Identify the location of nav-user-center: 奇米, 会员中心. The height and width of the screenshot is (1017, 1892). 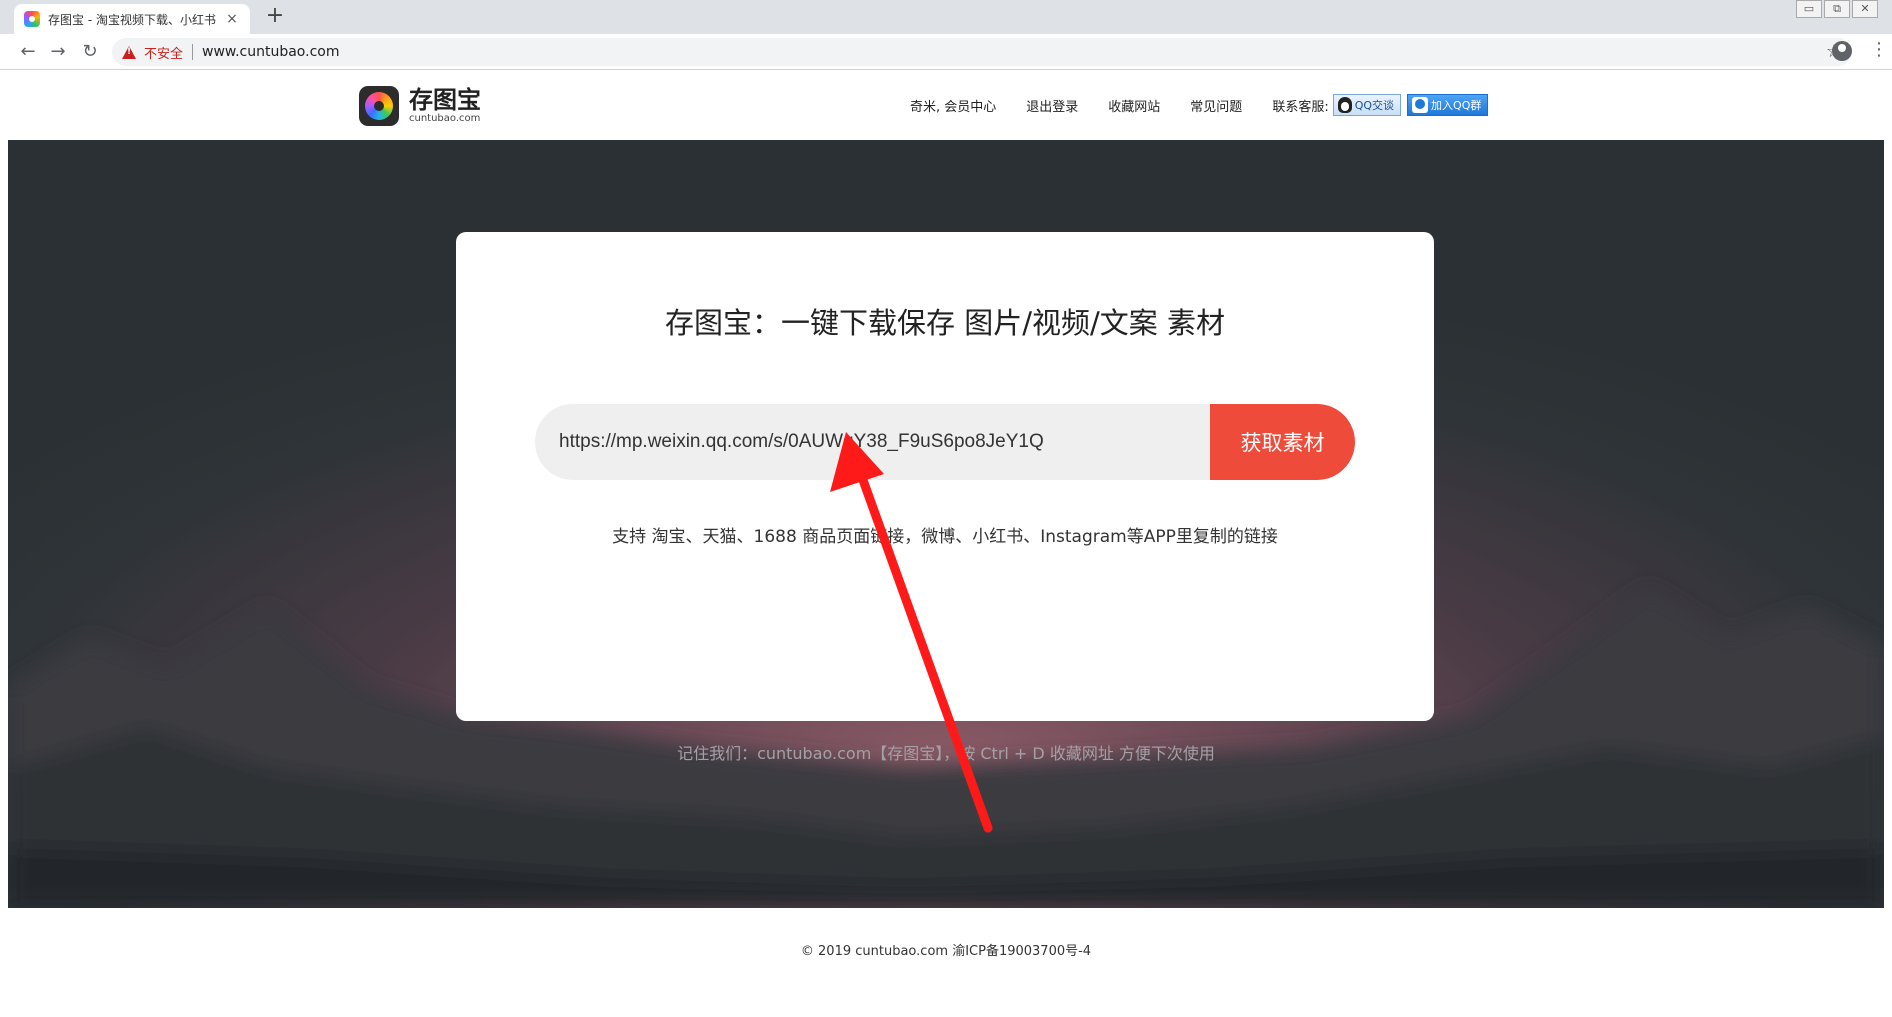
(953, 105).